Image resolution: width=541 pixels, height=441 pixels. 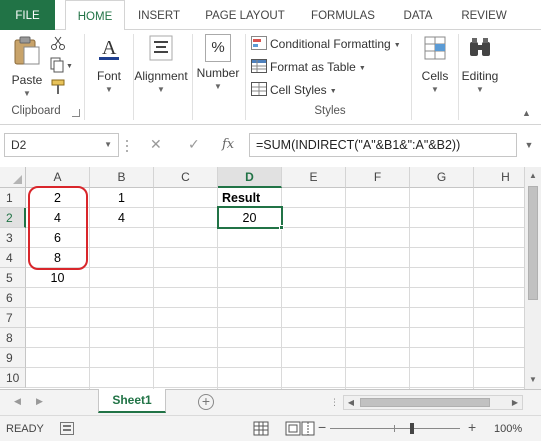 What do you see at coordinates (13, 318) in the screenshot?
I see `row-header-7: 7` at bounding box center [13, 318].